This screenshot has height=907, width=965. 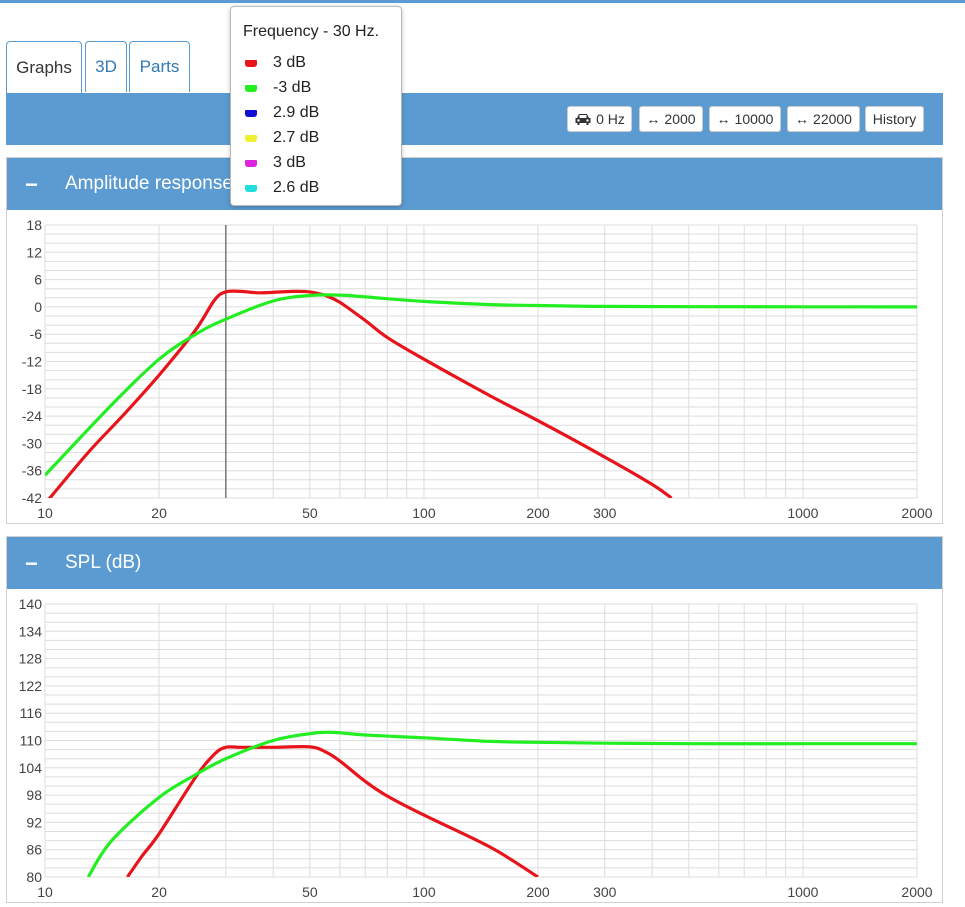 What do you see at coordinates (31, 659) in the screenshot?
I see `y-tick-label: 128` at bounding box center [31, 659].